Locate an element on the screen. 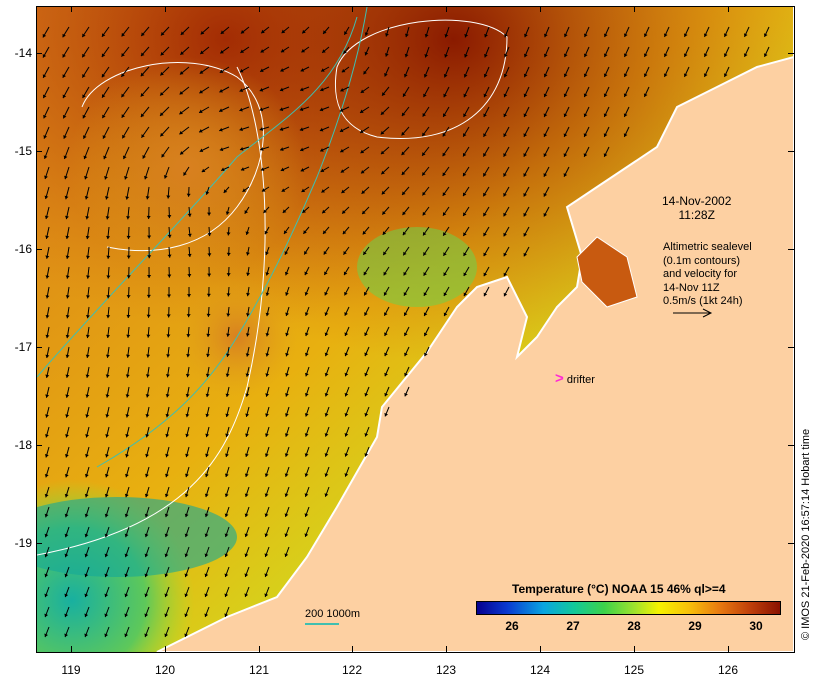 This screenshot has width=820, height=680. y-label-minus17: -17 is located at coordinates (23, 347).